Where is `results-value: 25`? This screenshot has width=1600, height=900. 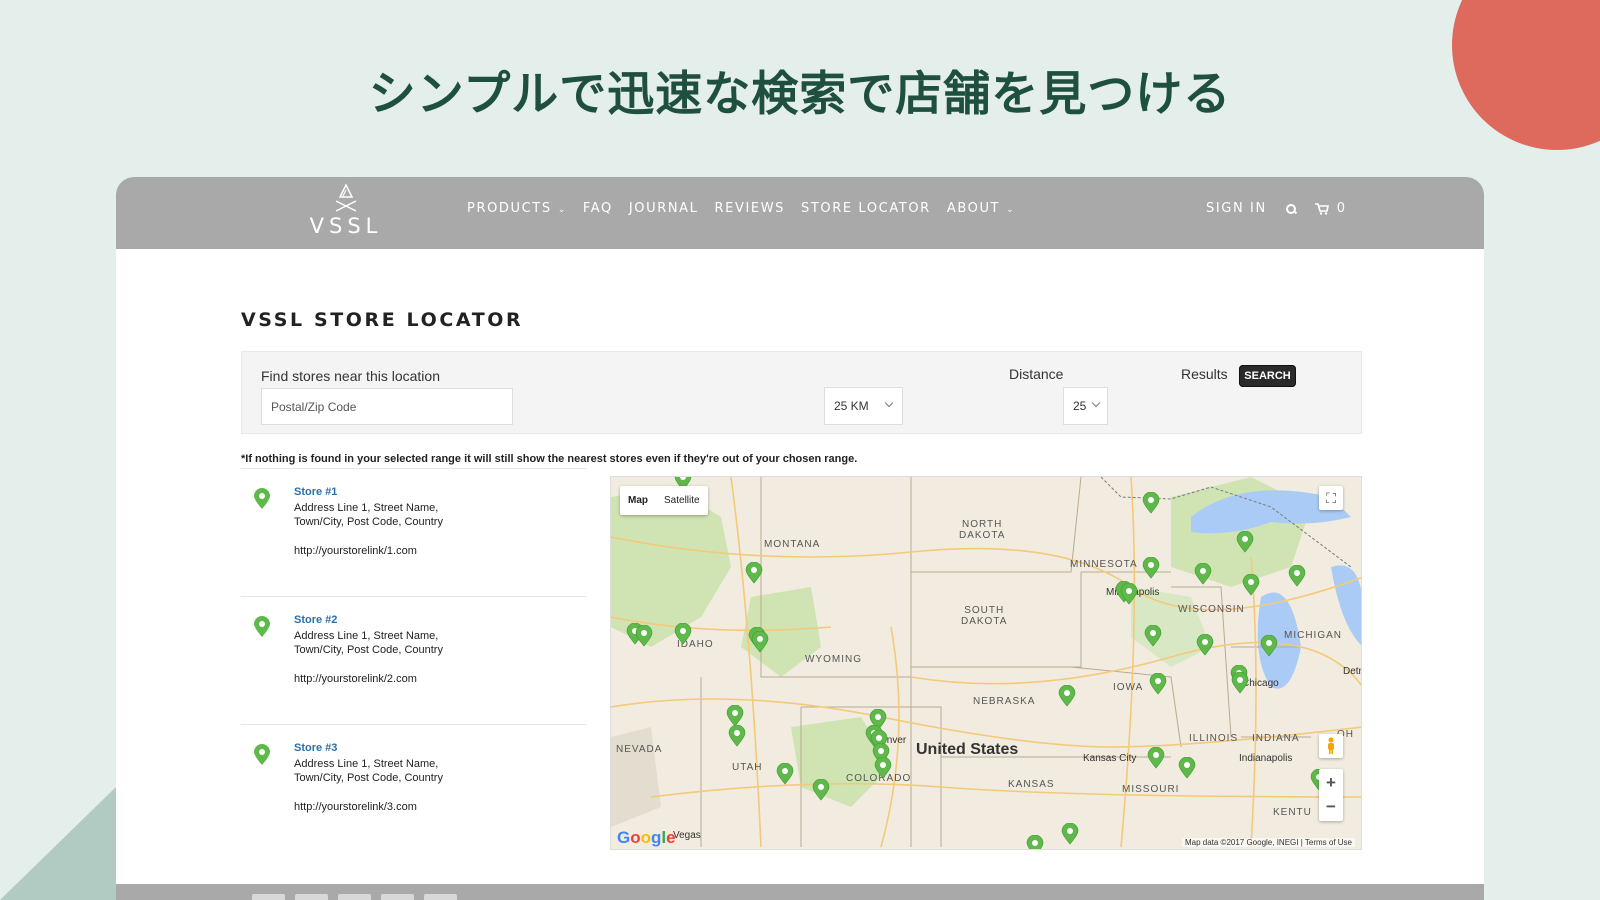
results-value: 25 is located at coordinates (1080, 406).